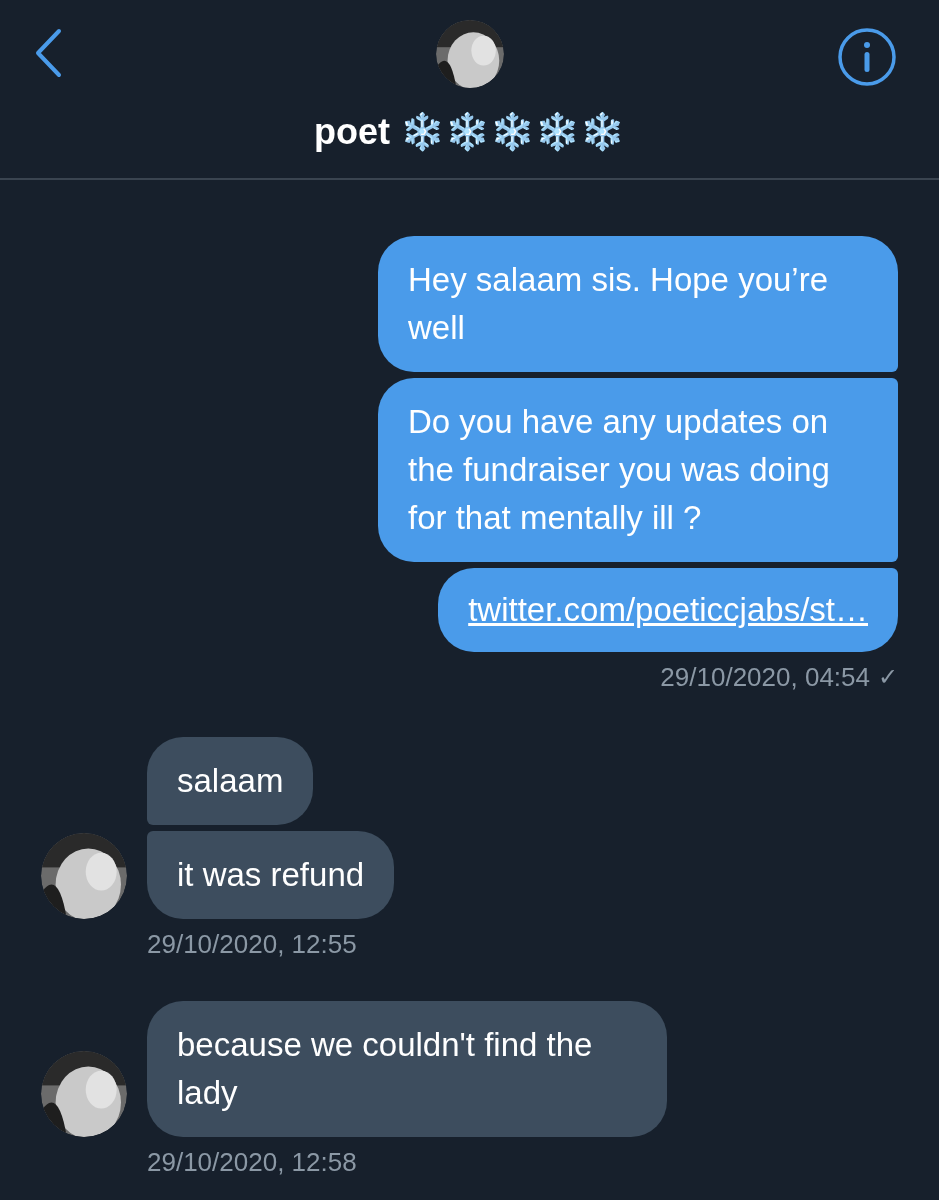  Describe the element at coordinates (867, 57) in the screenshot. I see `info-icon` at that location.